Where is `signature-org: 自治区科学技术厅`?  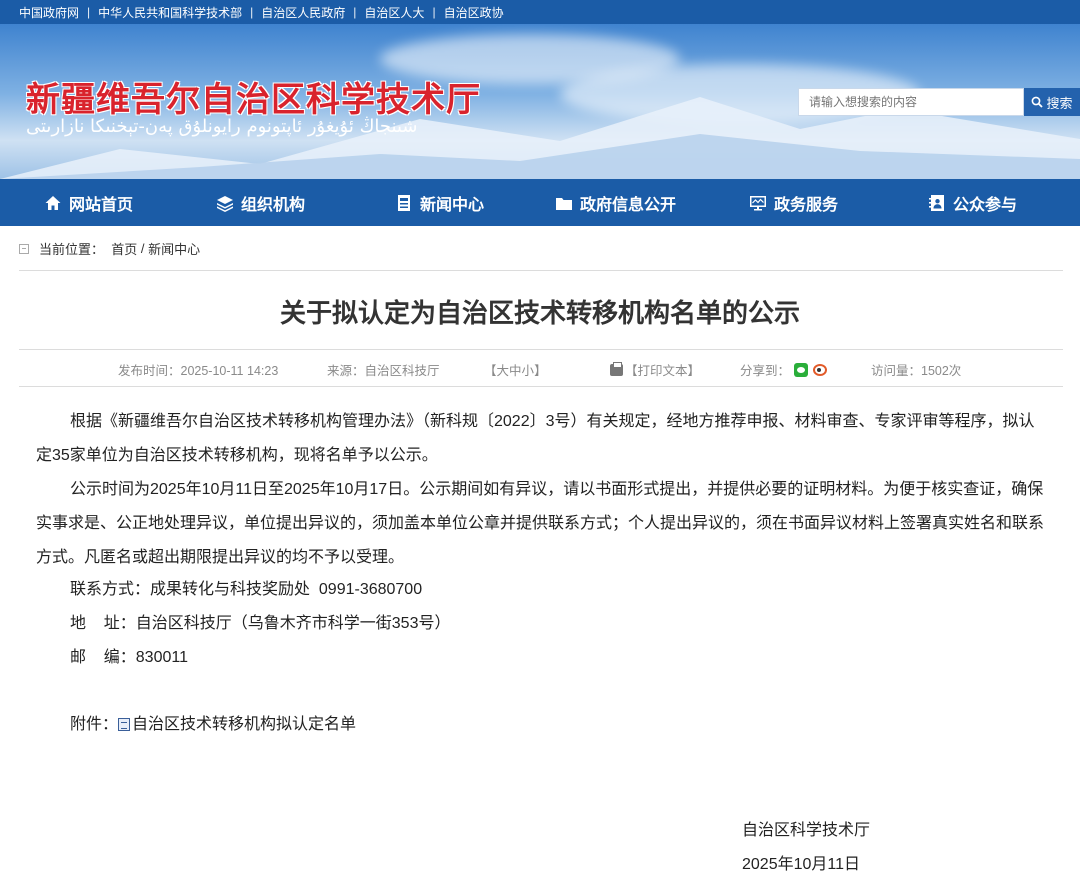
signature-org: 自治区科学技术厅 is located at coordinates (806, 830).